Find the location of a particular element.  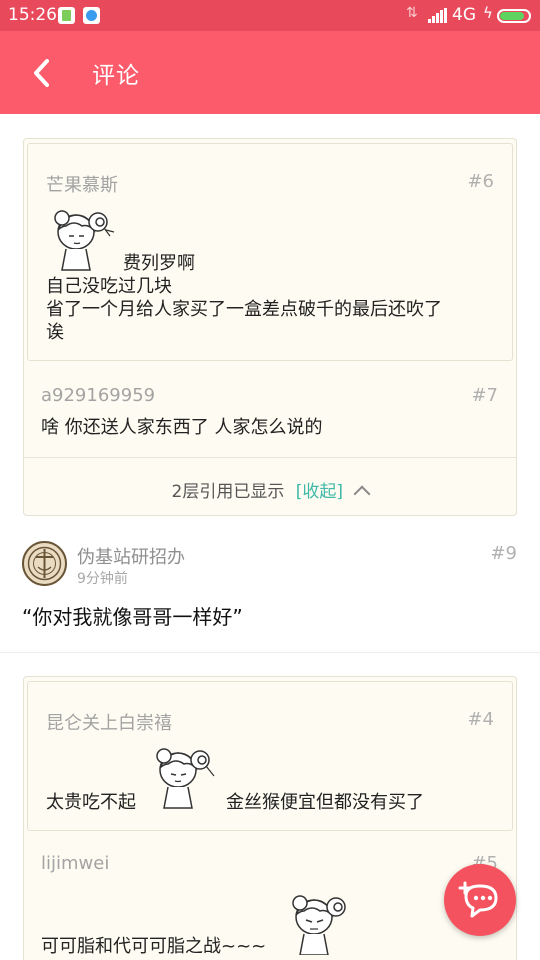

quote-username: lijimwei is located at coordinates (75, 863).